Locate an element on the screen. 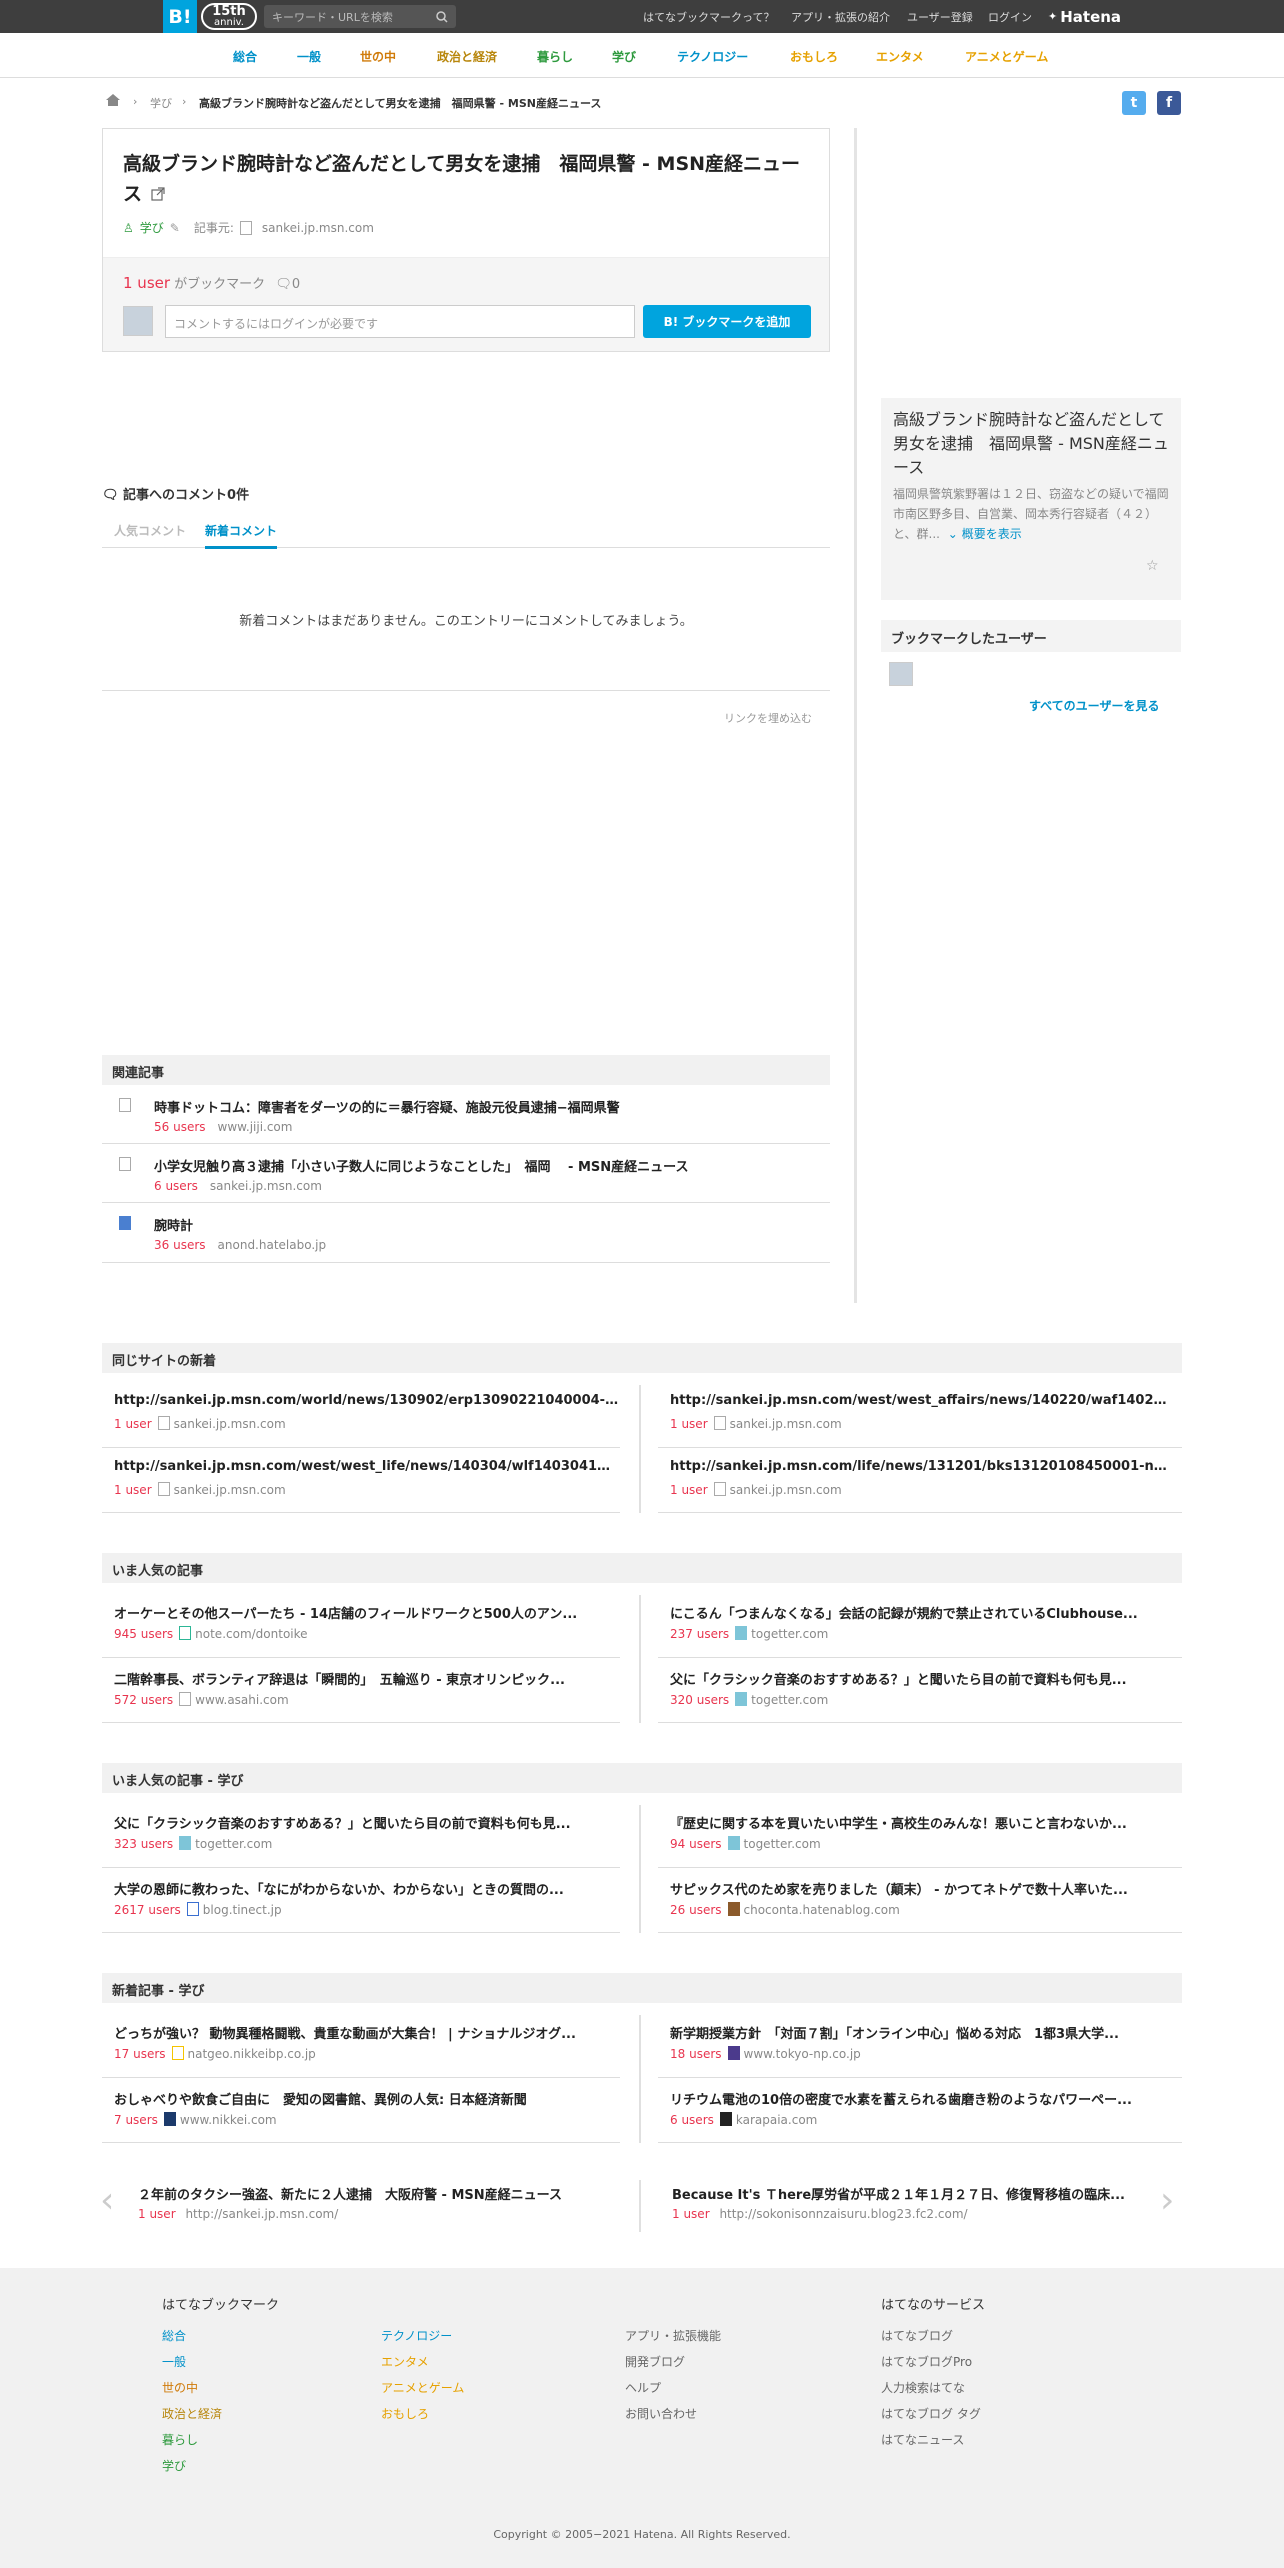  prev-entry-users: 1 user is located at coordinates (157, 2214).